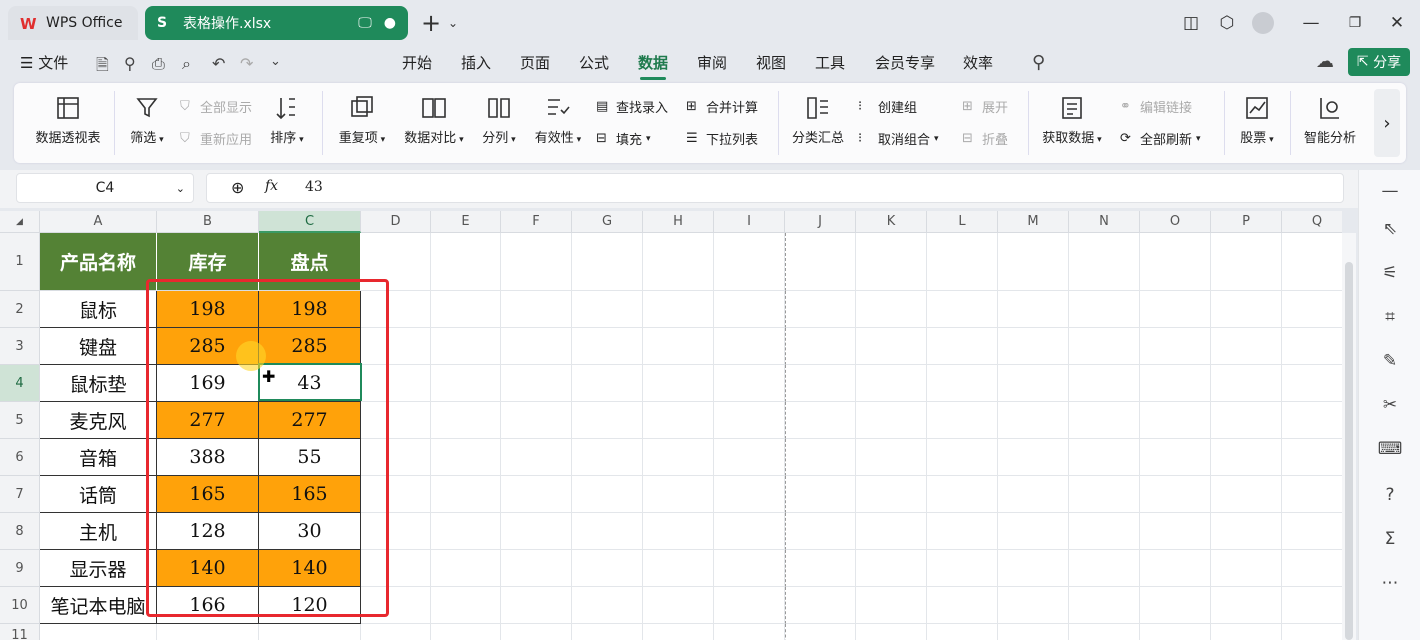  Describe the element at coordinates (1325, 61) in the screenshot. I see `cloud-icon: ☁` at that location.